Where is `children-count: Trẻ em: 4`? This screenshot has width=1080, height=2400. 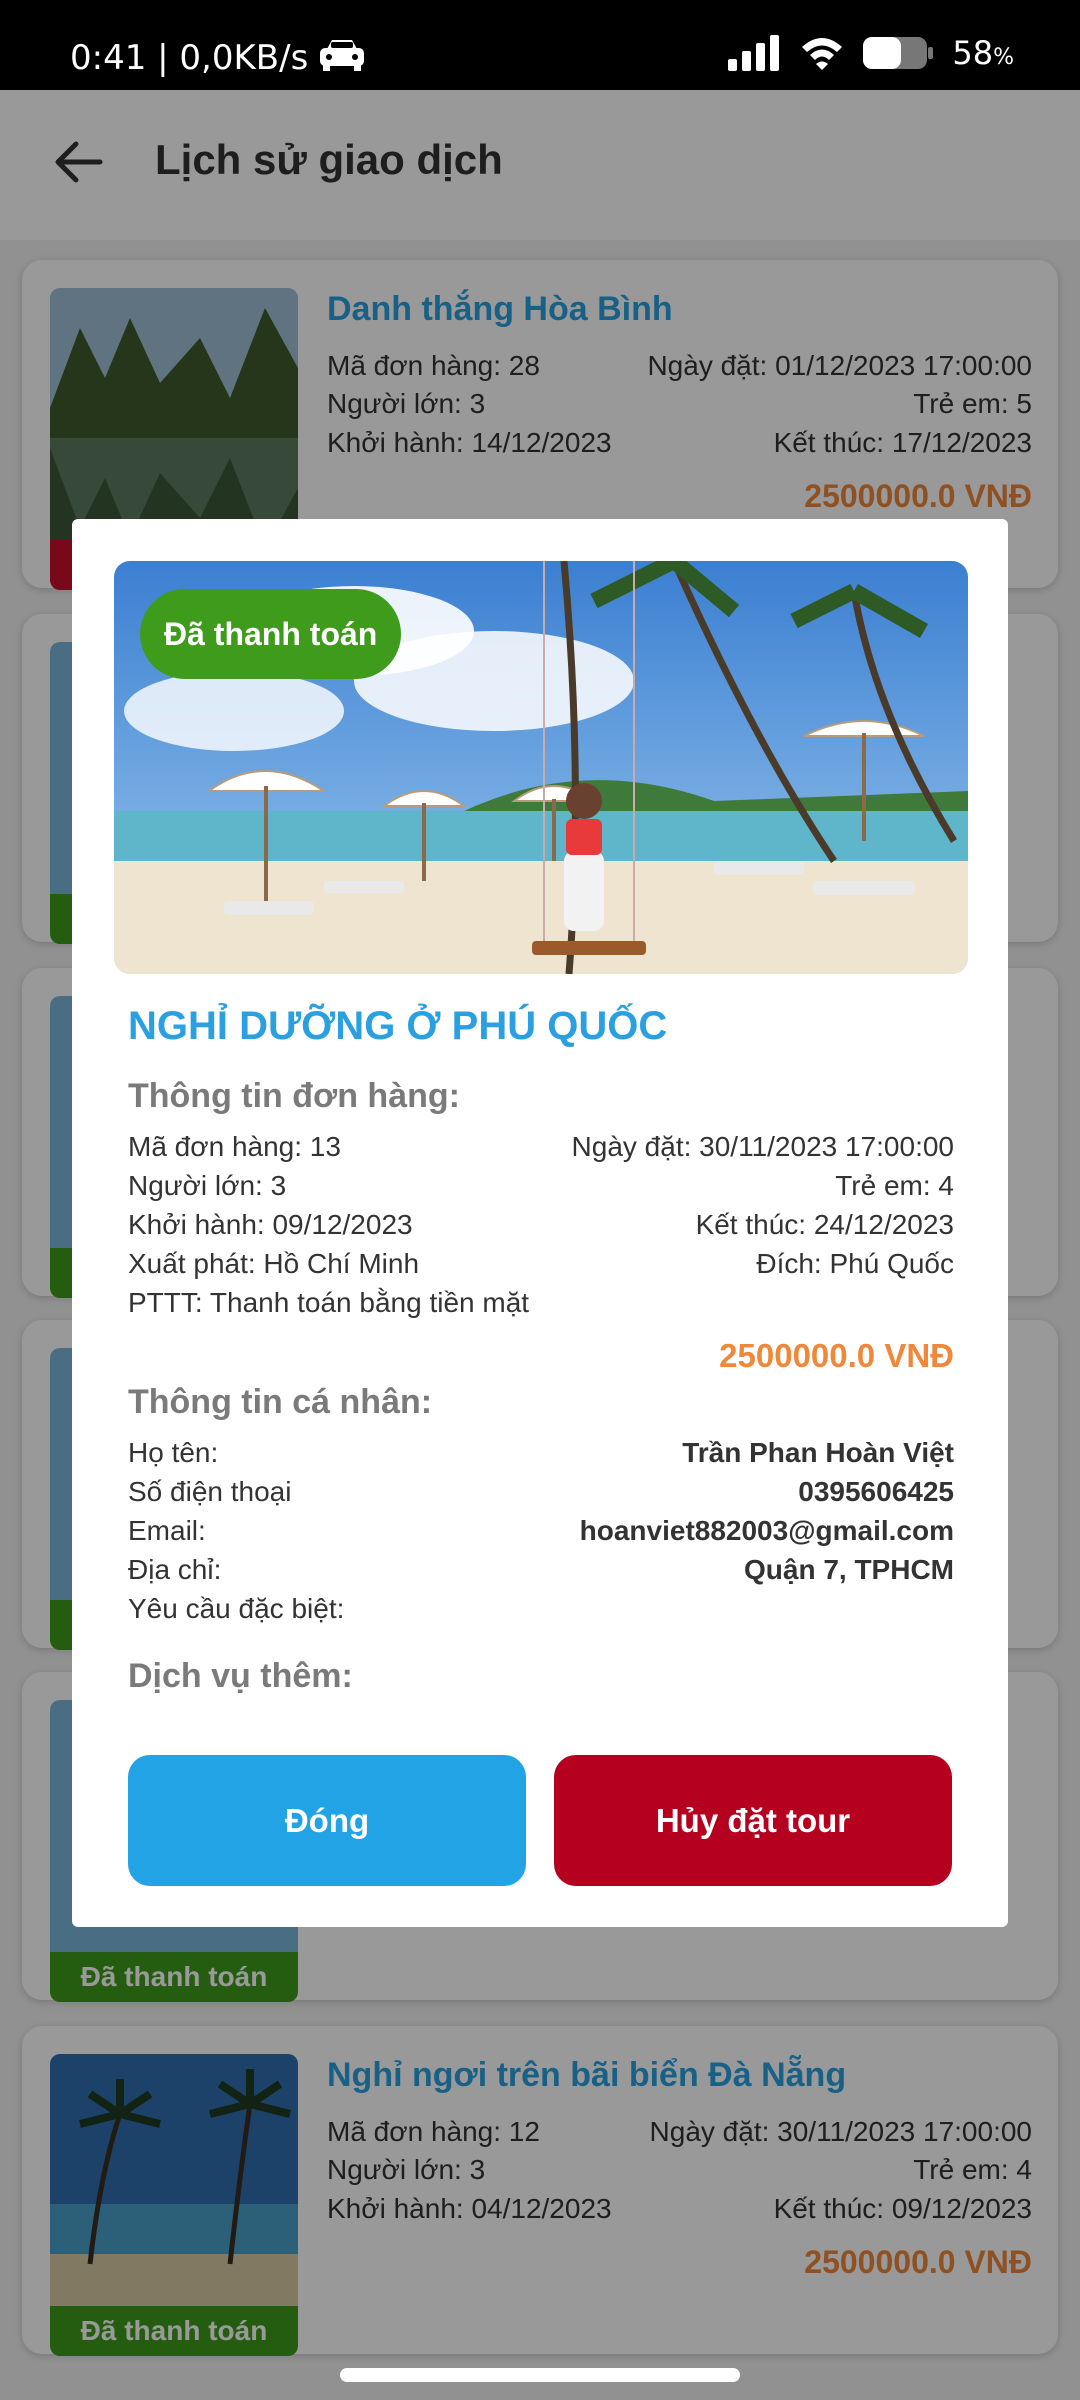 children-count: Trẻ em: 4 is located at coordinates (894, 1185).